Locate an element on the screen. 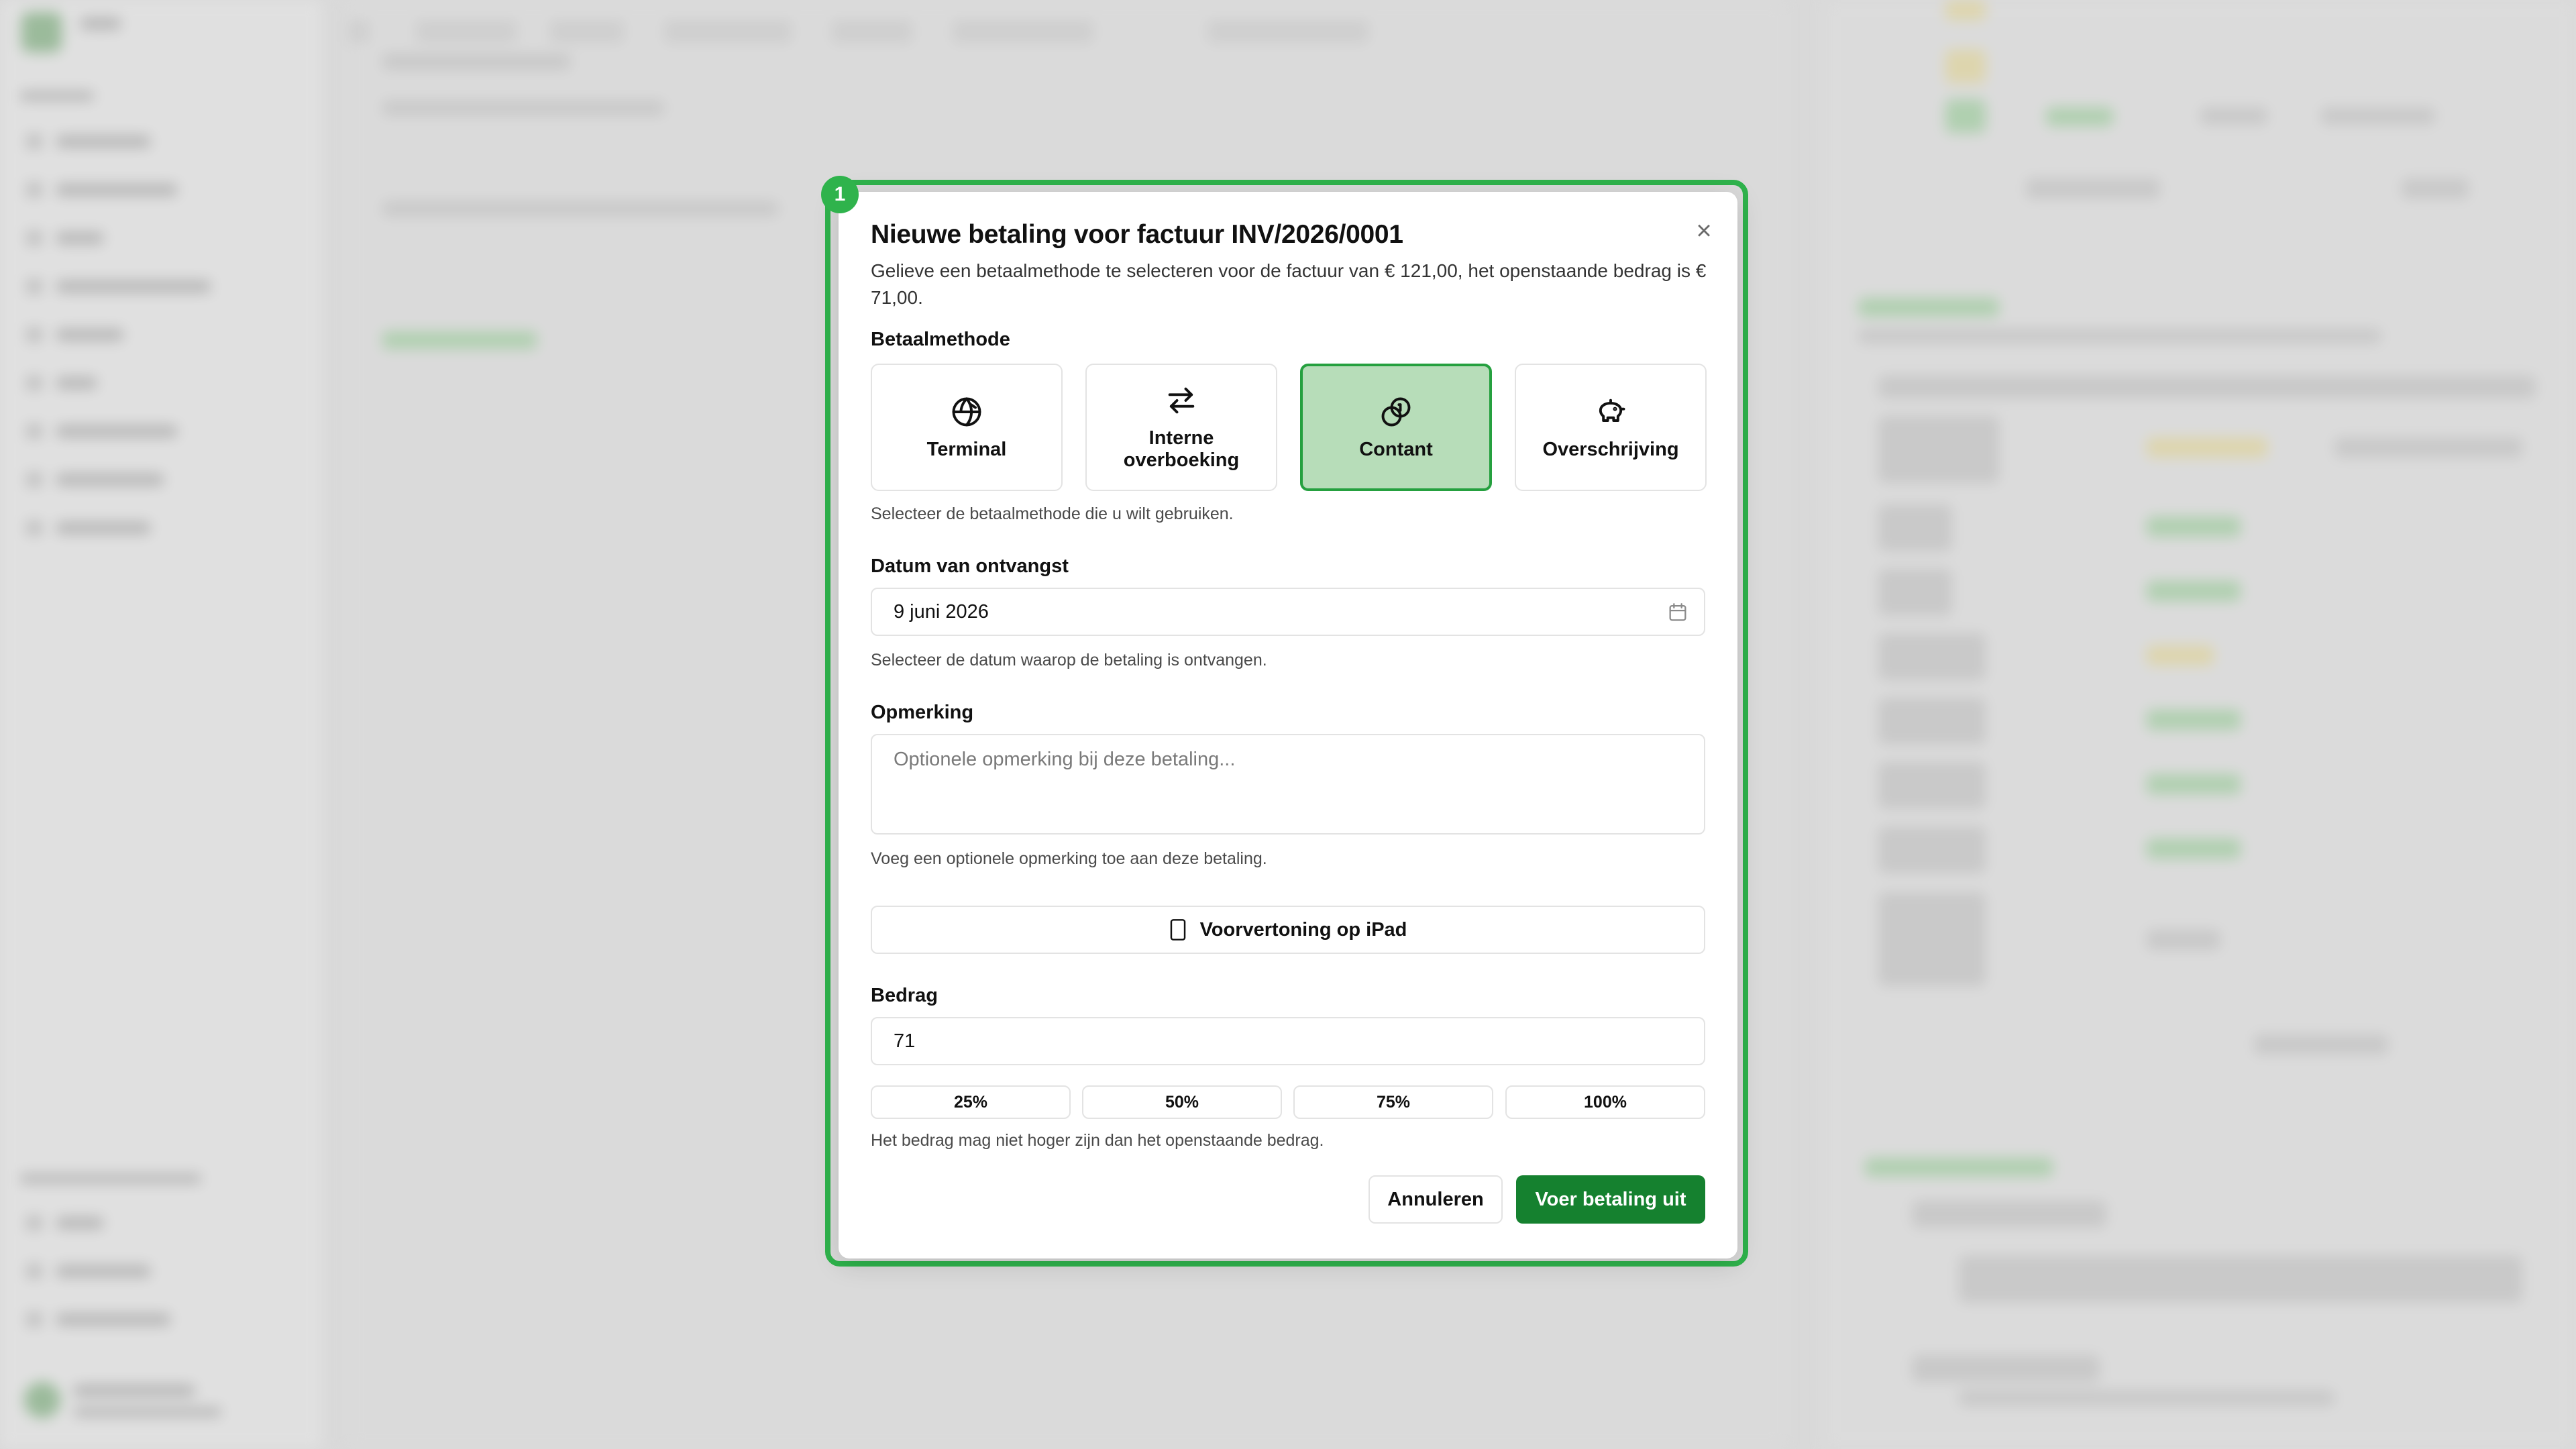  method-label: Overschrijving is located at coordinates (1610, 449).